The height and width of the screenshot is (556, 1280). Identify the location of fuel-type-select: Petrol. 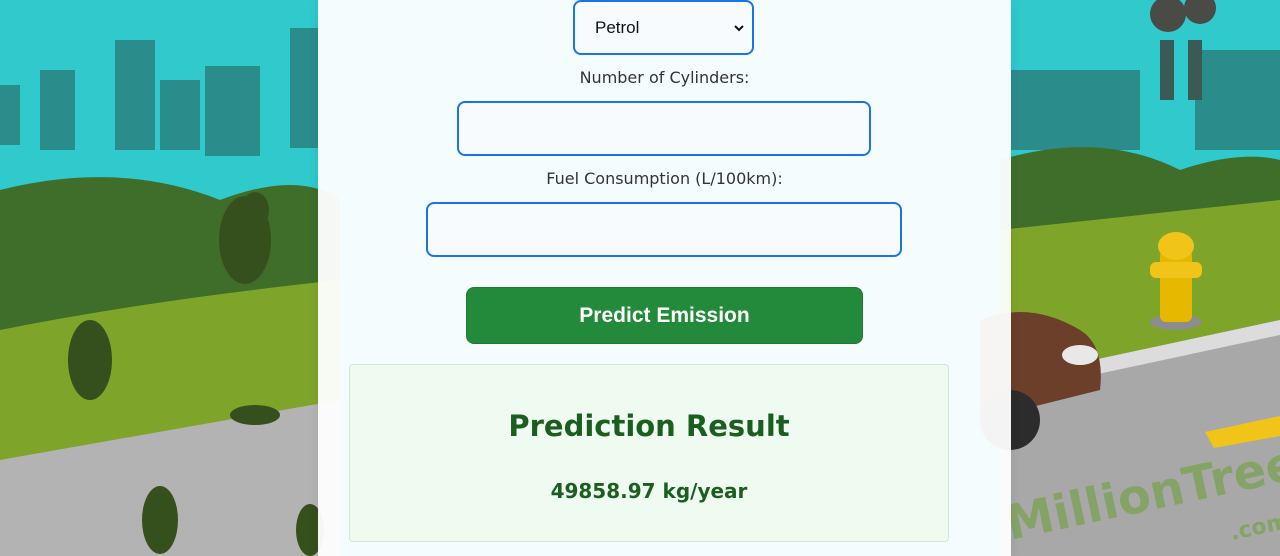
(663, 27).